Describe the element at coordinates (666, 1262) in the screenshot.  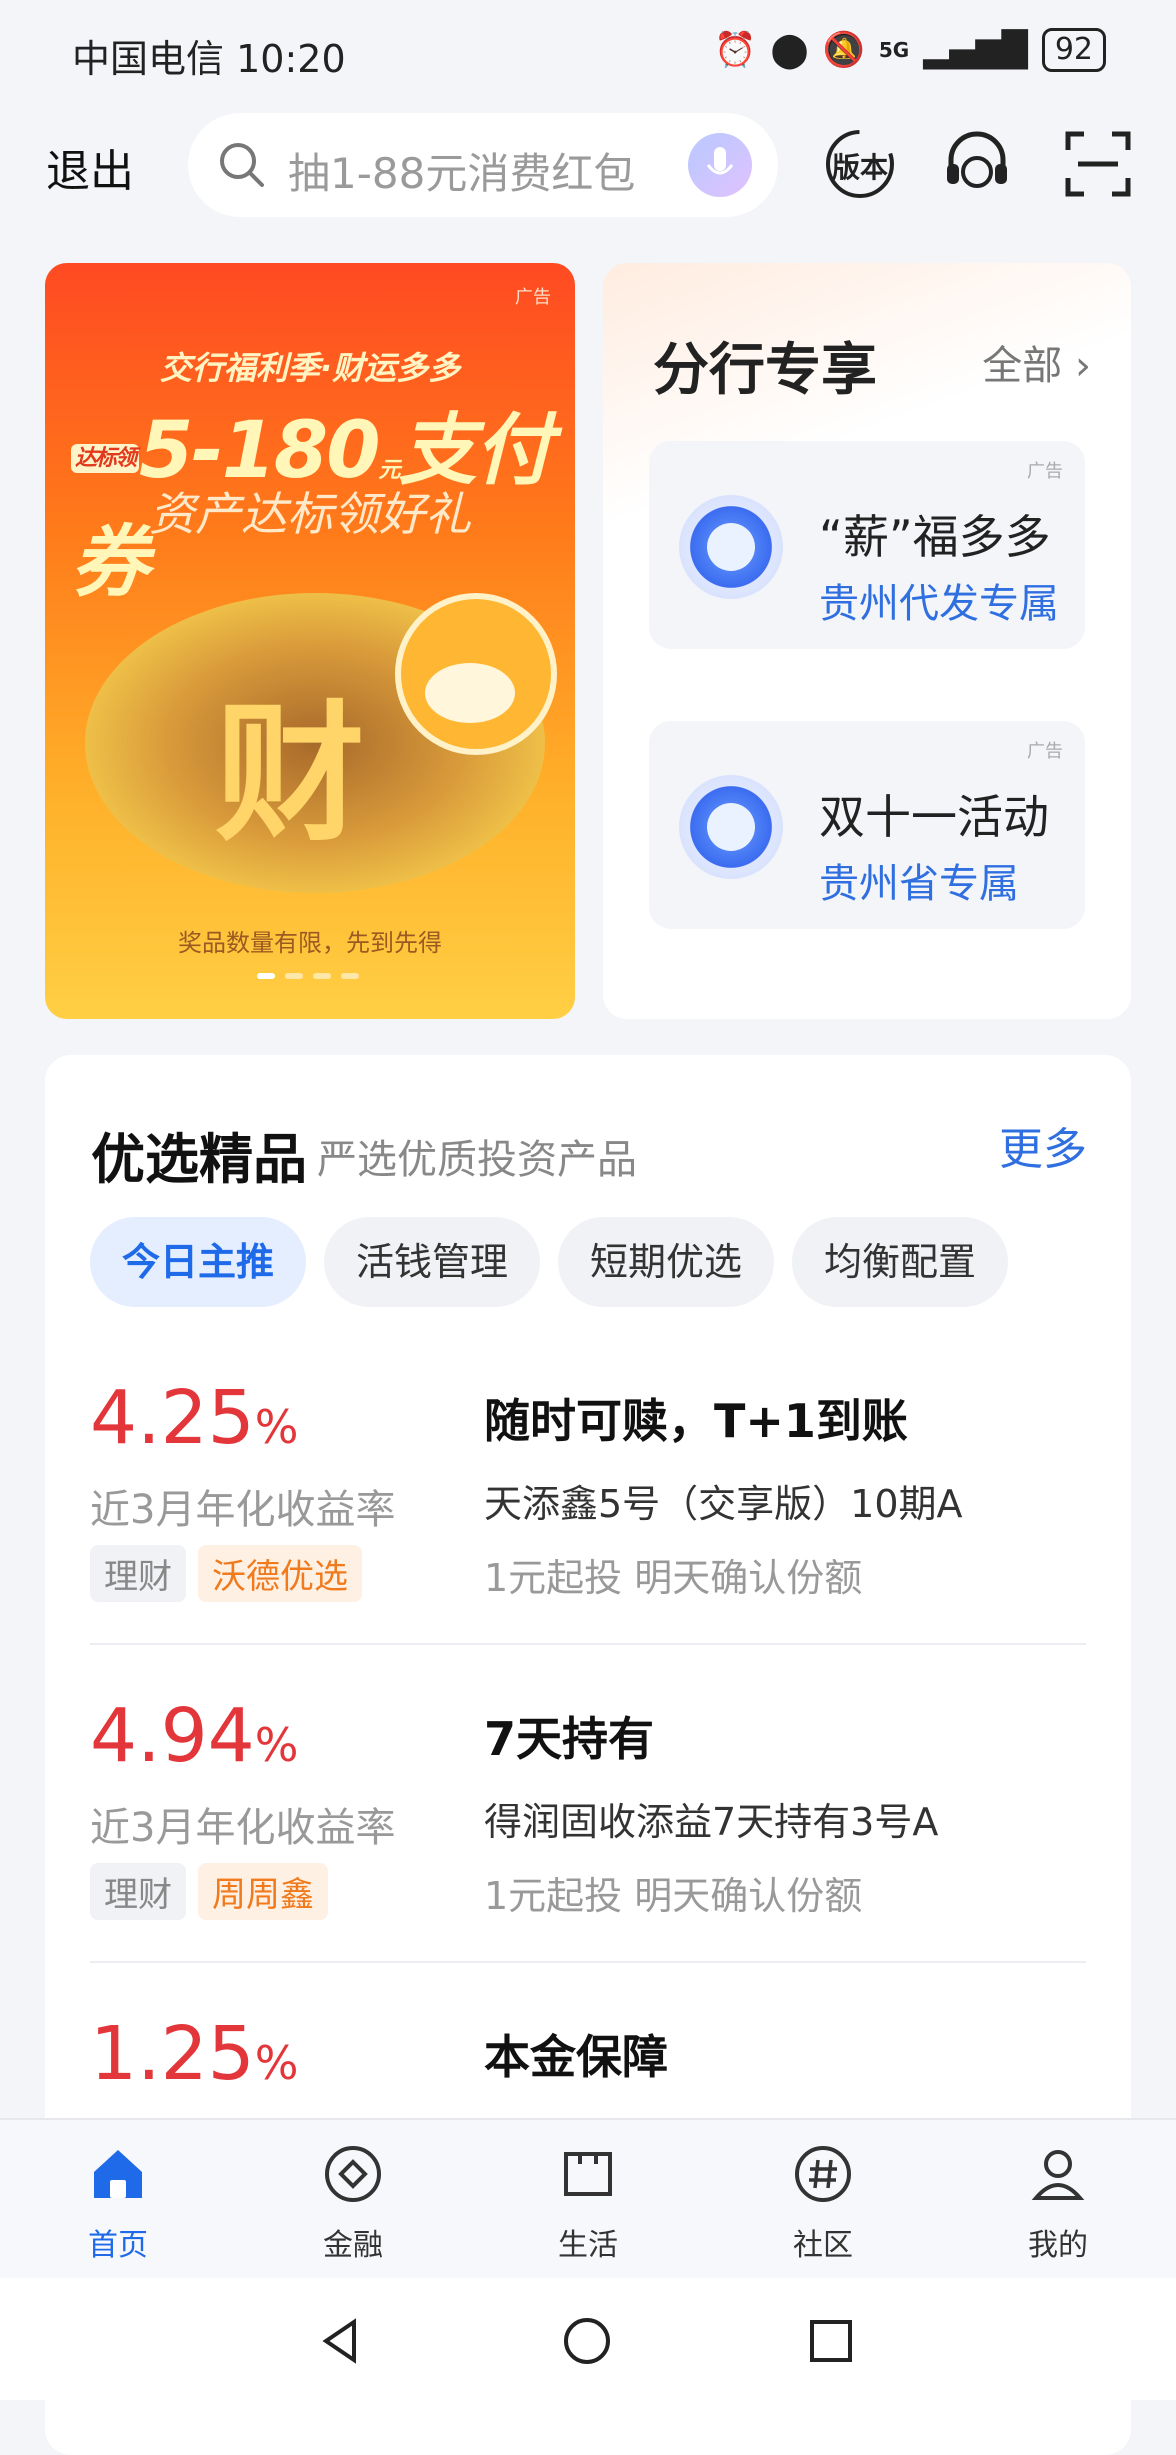
I see `tab-short-term: 短期优选` at that location.